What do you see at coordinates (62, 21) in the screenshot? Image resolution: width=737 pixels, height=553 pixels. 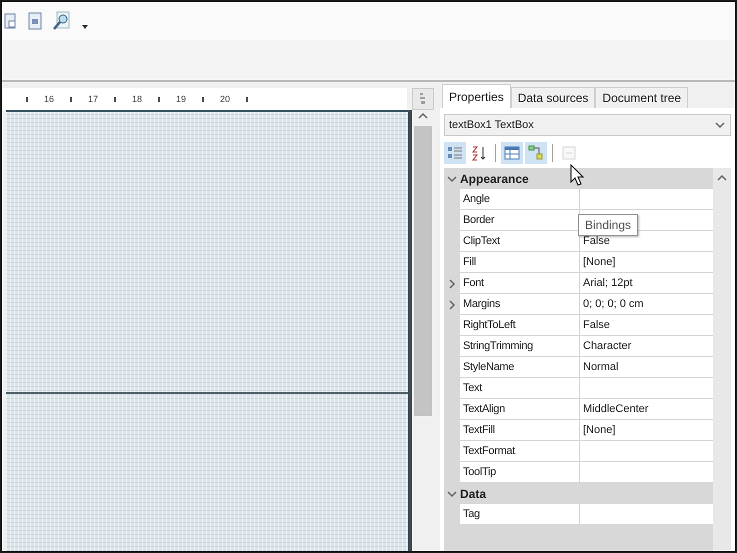 I see `preview-icon` at bounding box center [62, 21].